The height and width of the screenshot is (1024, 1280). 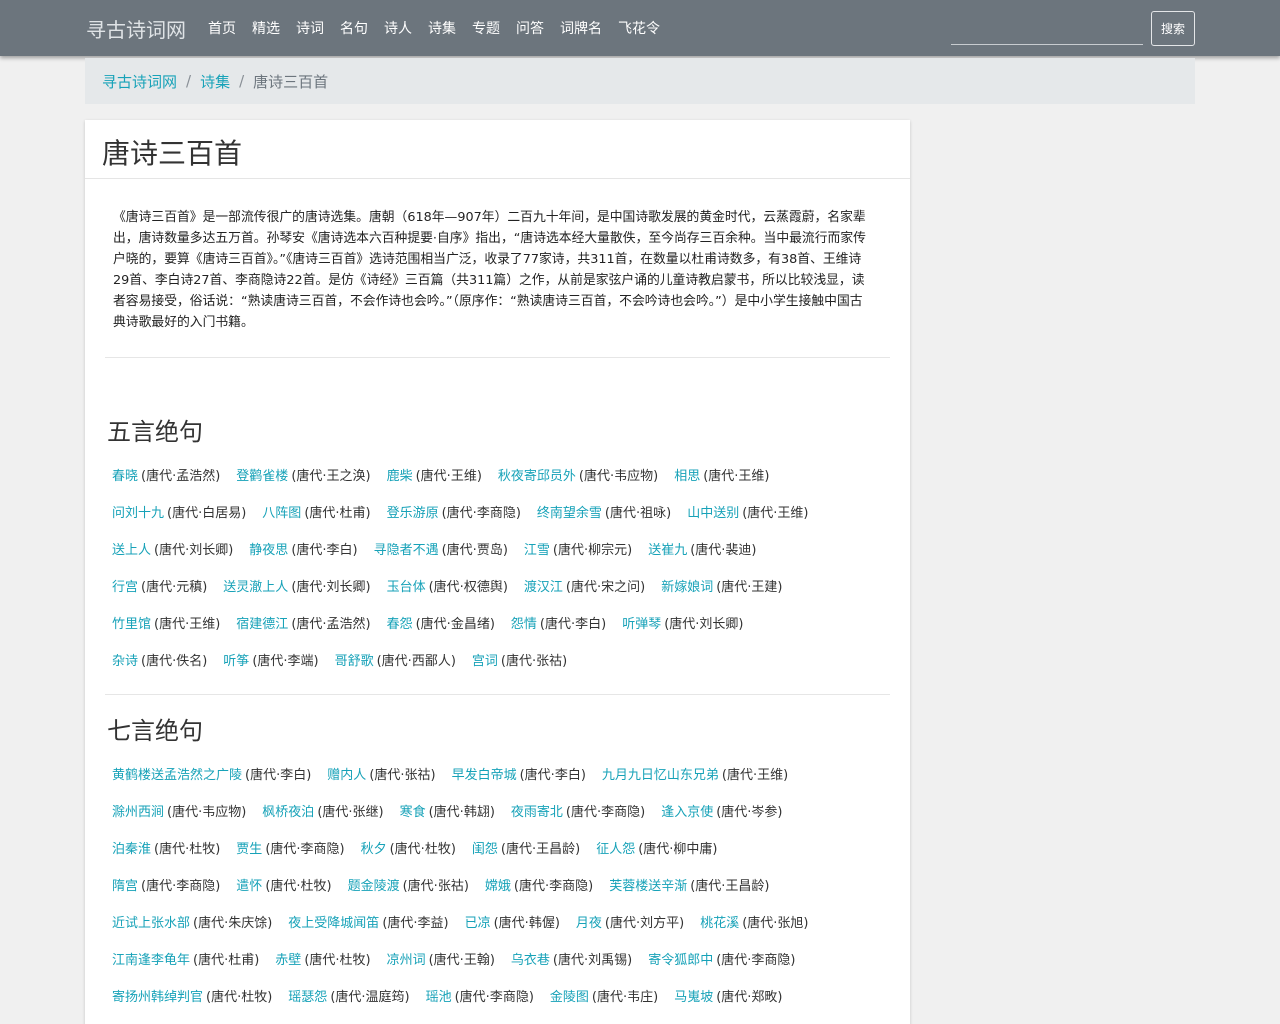 I want to click on poem-title-link: 芙蓉楼送辛渐, so click(x=648, y=886).